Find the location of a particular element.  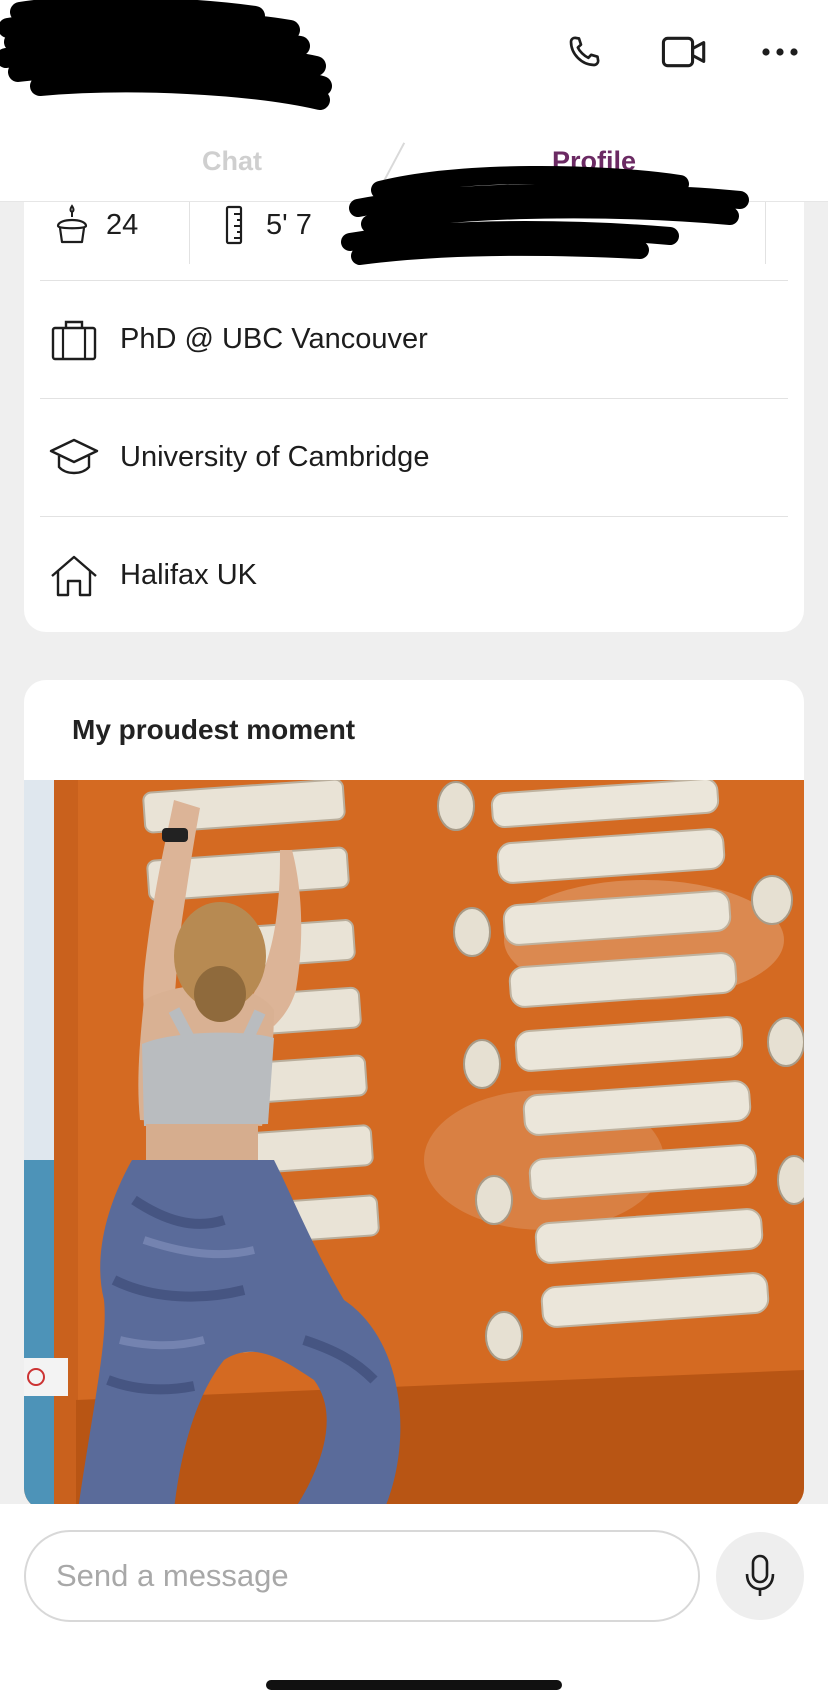

more-options-button is located at coordinates (780, 52).